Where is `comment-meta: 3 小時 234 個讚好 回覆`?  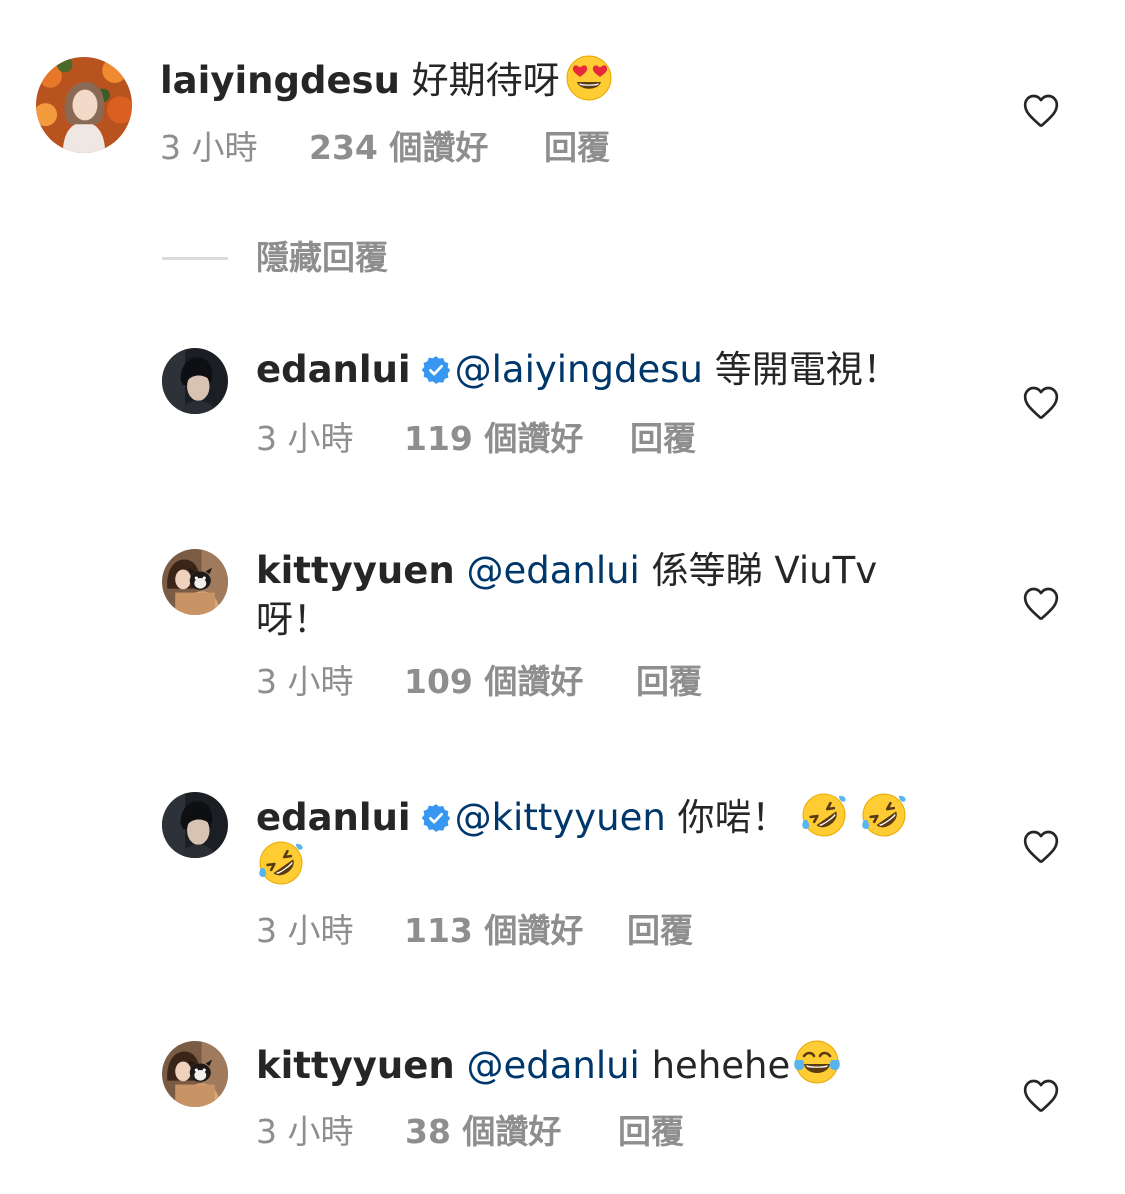
comment-meta: 3 小時 234 個讚好 回覆 is located at coordinates (460, 148).